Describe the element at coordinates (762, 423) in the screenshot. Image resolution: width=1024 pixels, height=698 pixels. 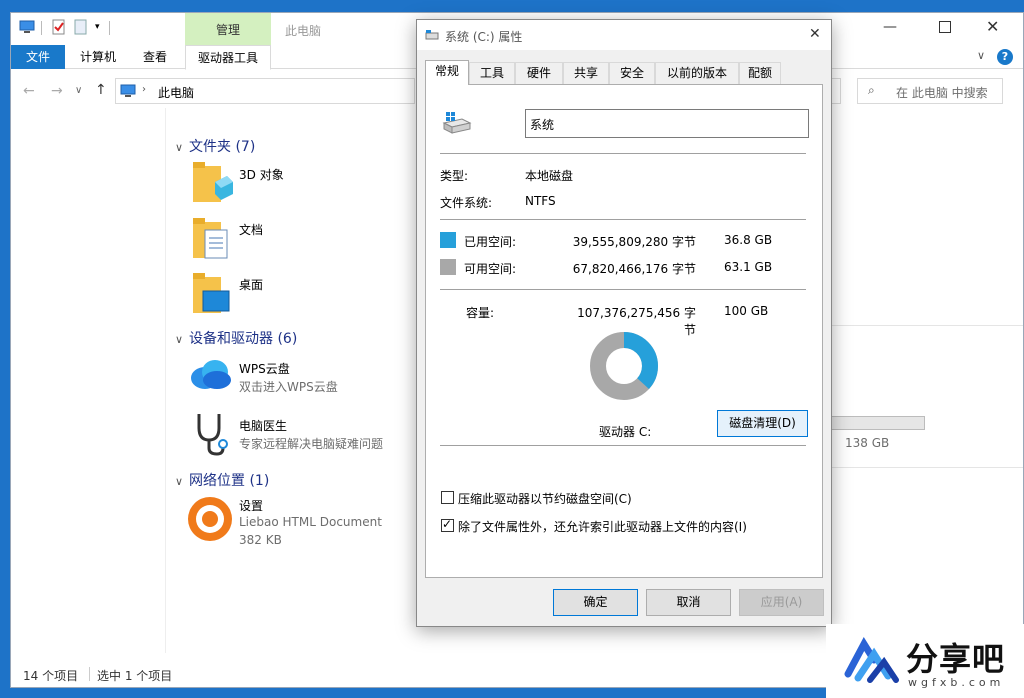
I see `disk-cleanup-button: 磁盘清理(D)` at that location.